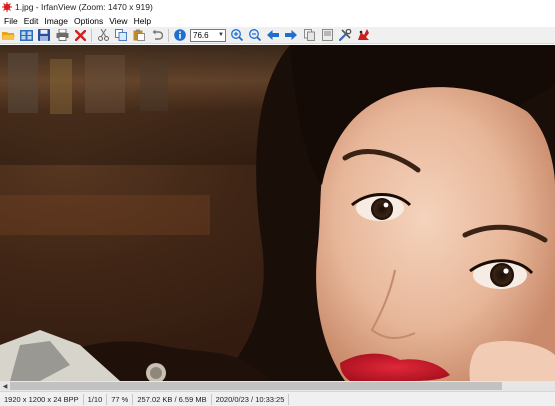 The width and height of the screenshot is (555, 406). Describe the element at coordinates (56, 21) in the screenshot. I see `menu-image: Image` at that location.